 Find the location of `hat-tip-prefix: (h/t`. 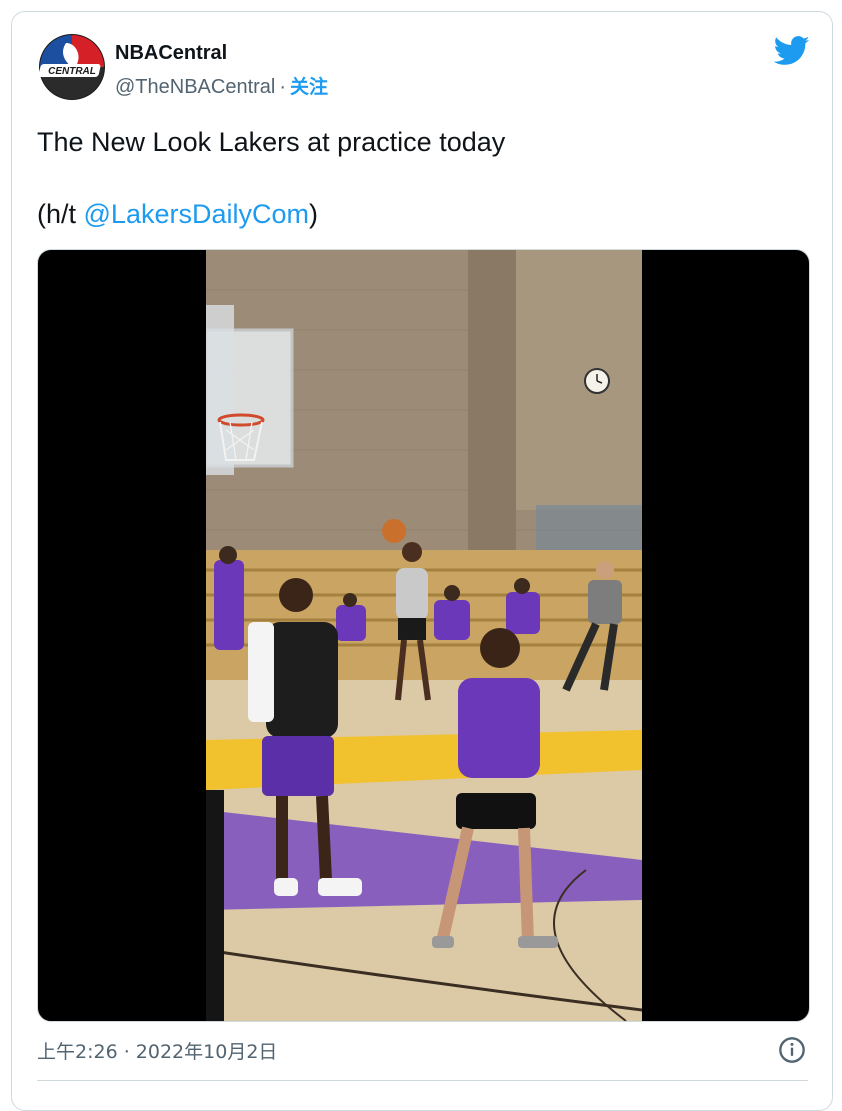

hat-tip-prefix: (h/t is located at coordinates (60, 214).